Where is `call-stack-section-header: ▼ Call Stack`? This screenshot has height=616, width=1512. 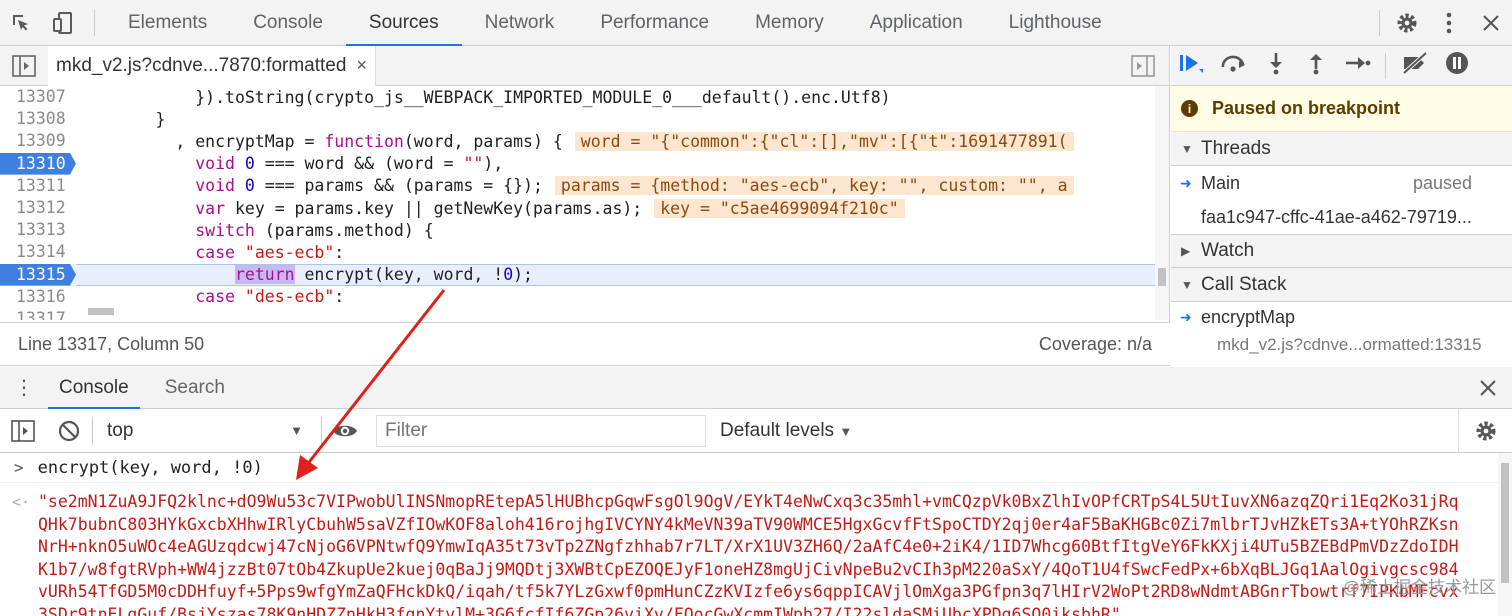 call-stack-section-header: ▼ Call Stack is located at coordinates (1341, 285).